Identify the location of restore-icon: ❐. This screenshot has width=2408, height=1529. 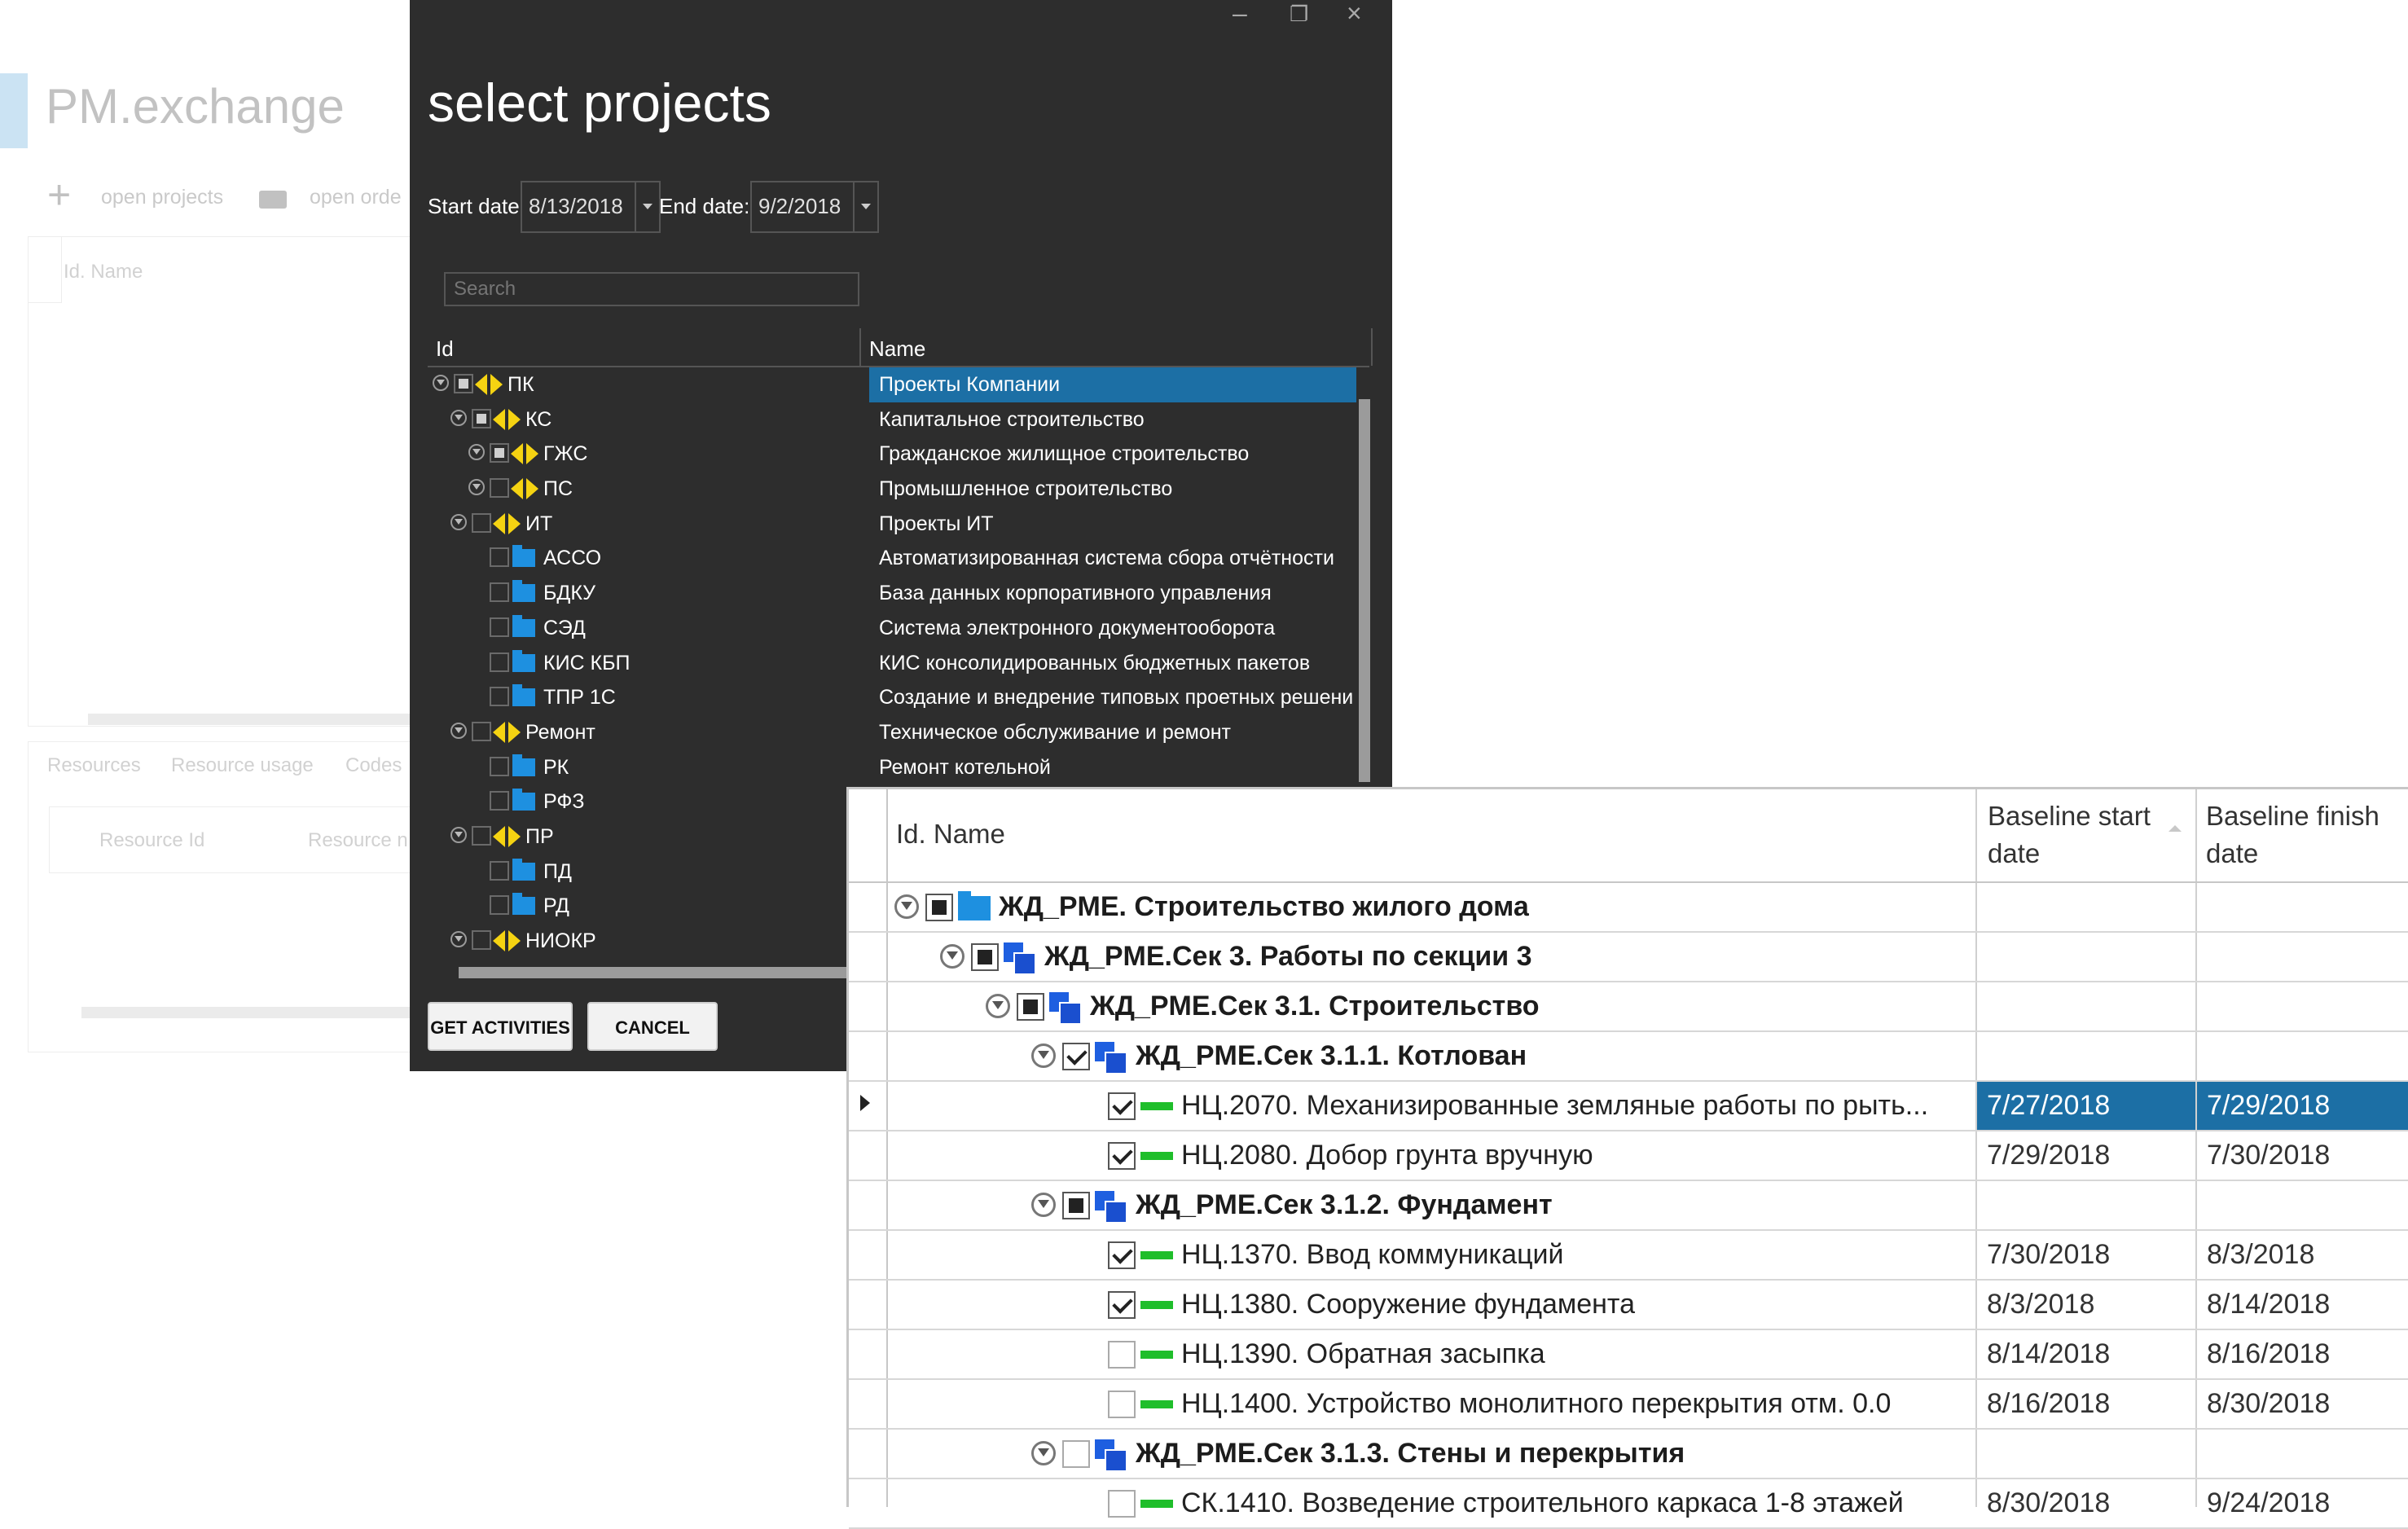
(1299, 14).